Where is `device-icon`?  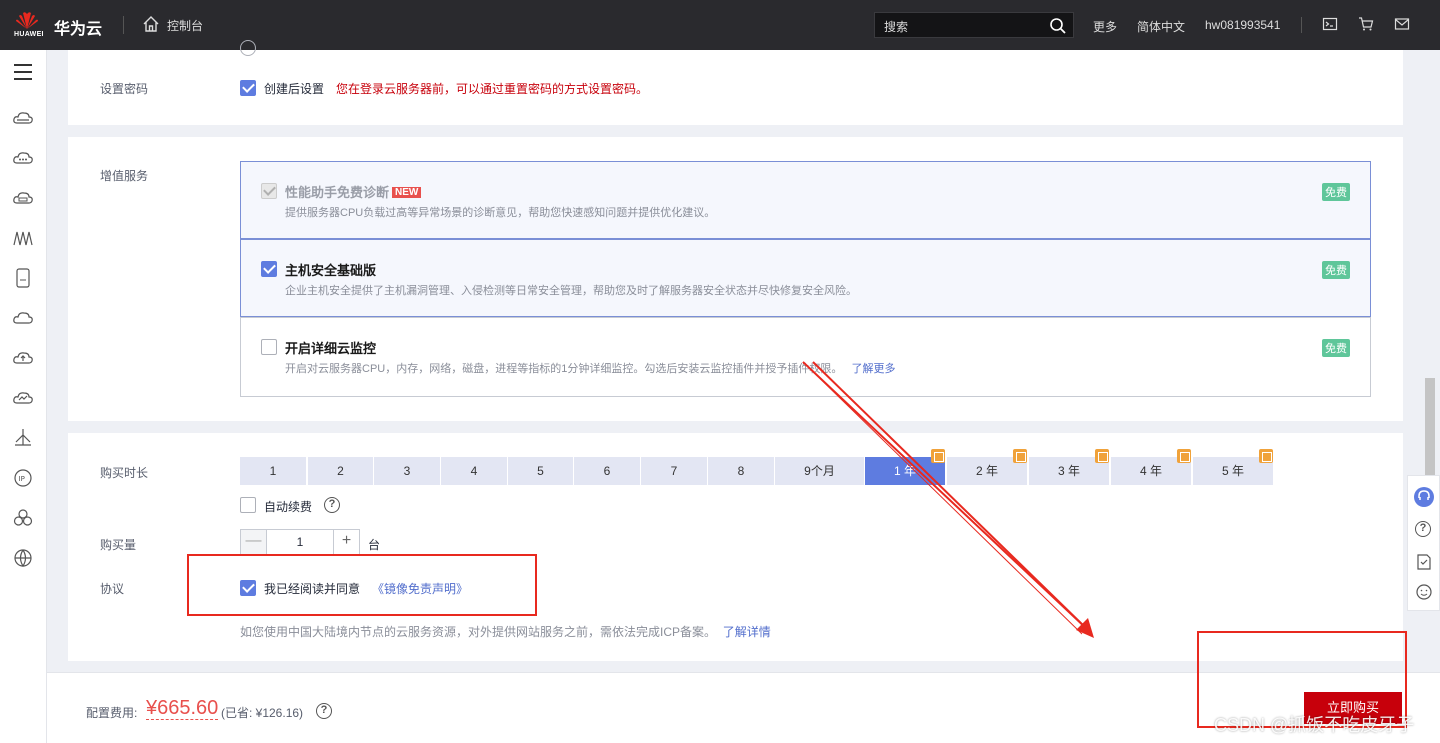
device-icon is located at coordinates (23, 278).